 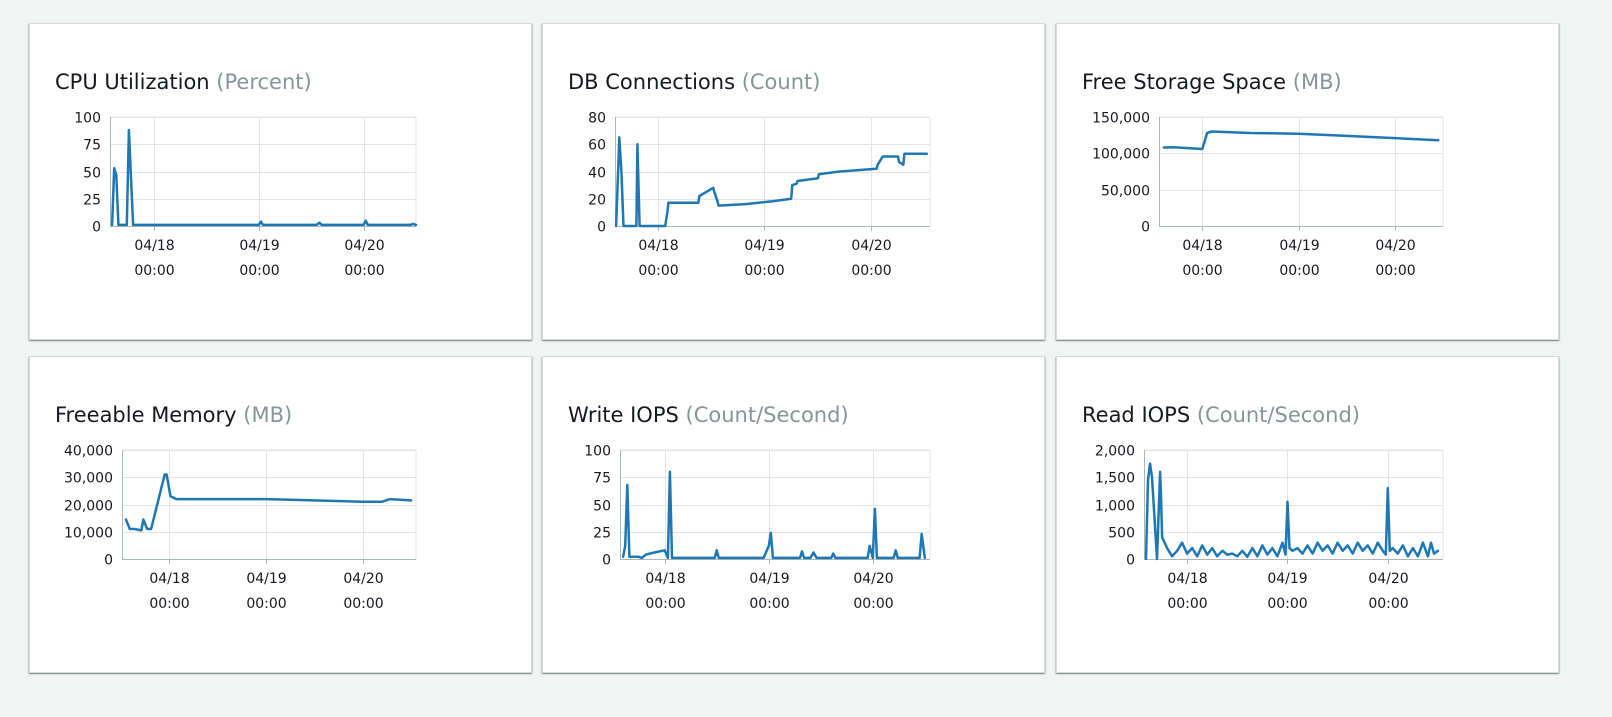 I want to click on y-tick-label: 500, so click(x=1121, y=534).